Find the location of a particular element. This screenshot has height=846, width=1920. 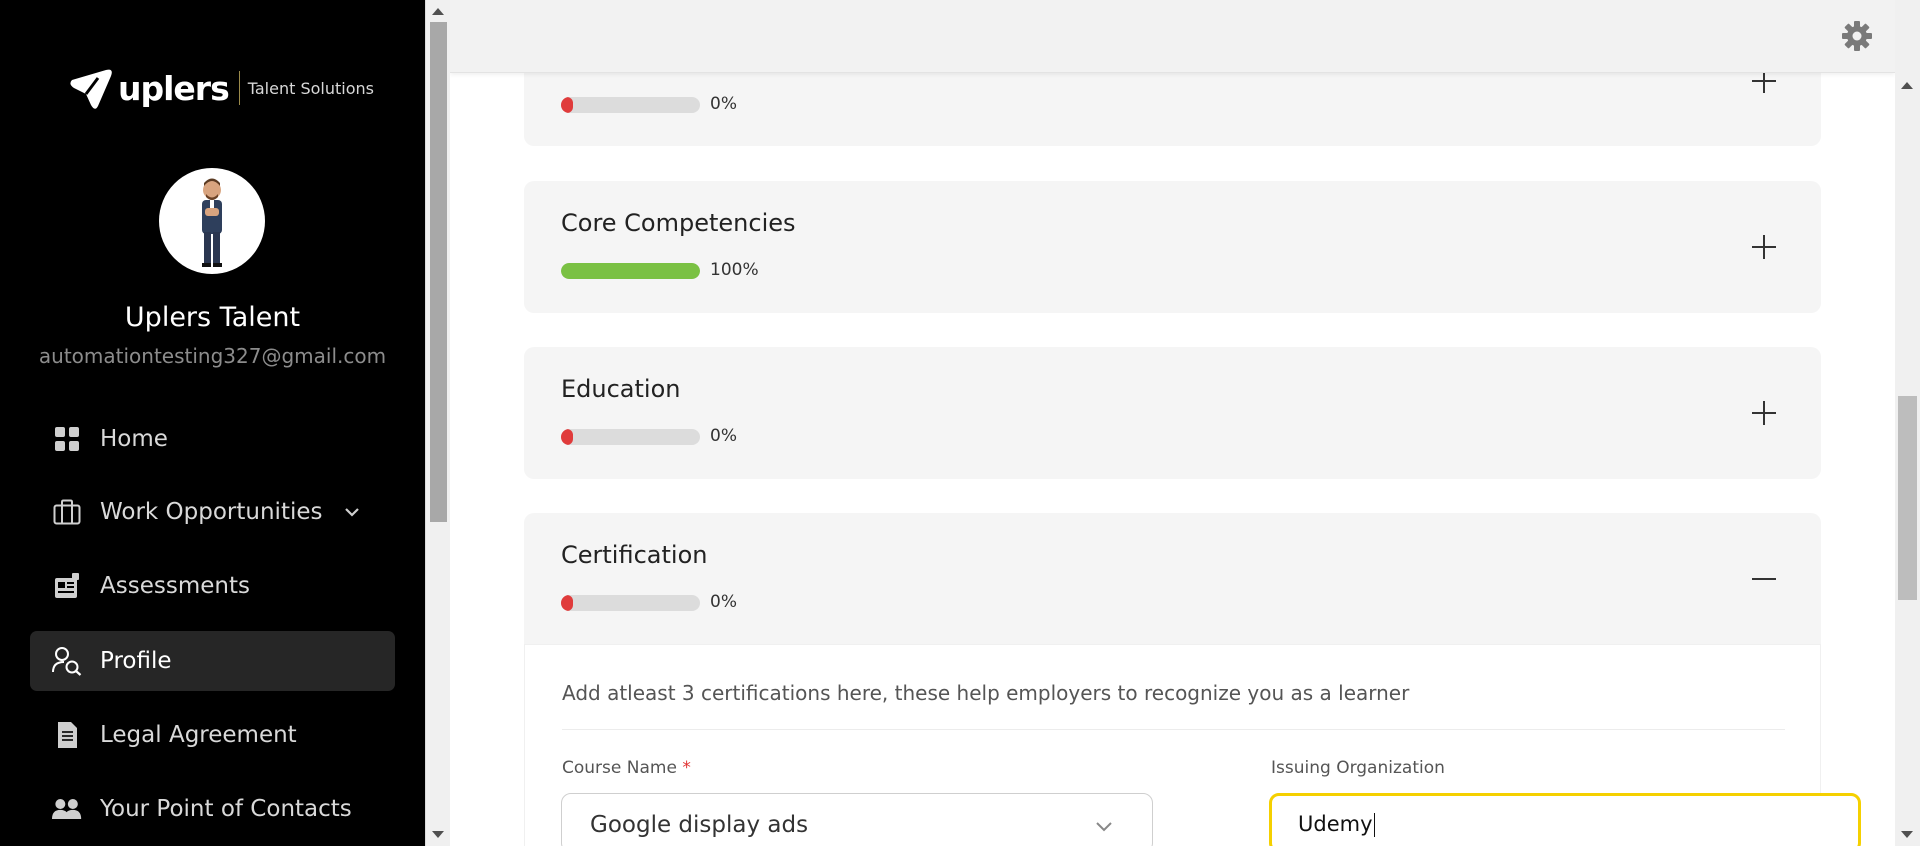

minus-icon is located at coordinates (1764, 579).